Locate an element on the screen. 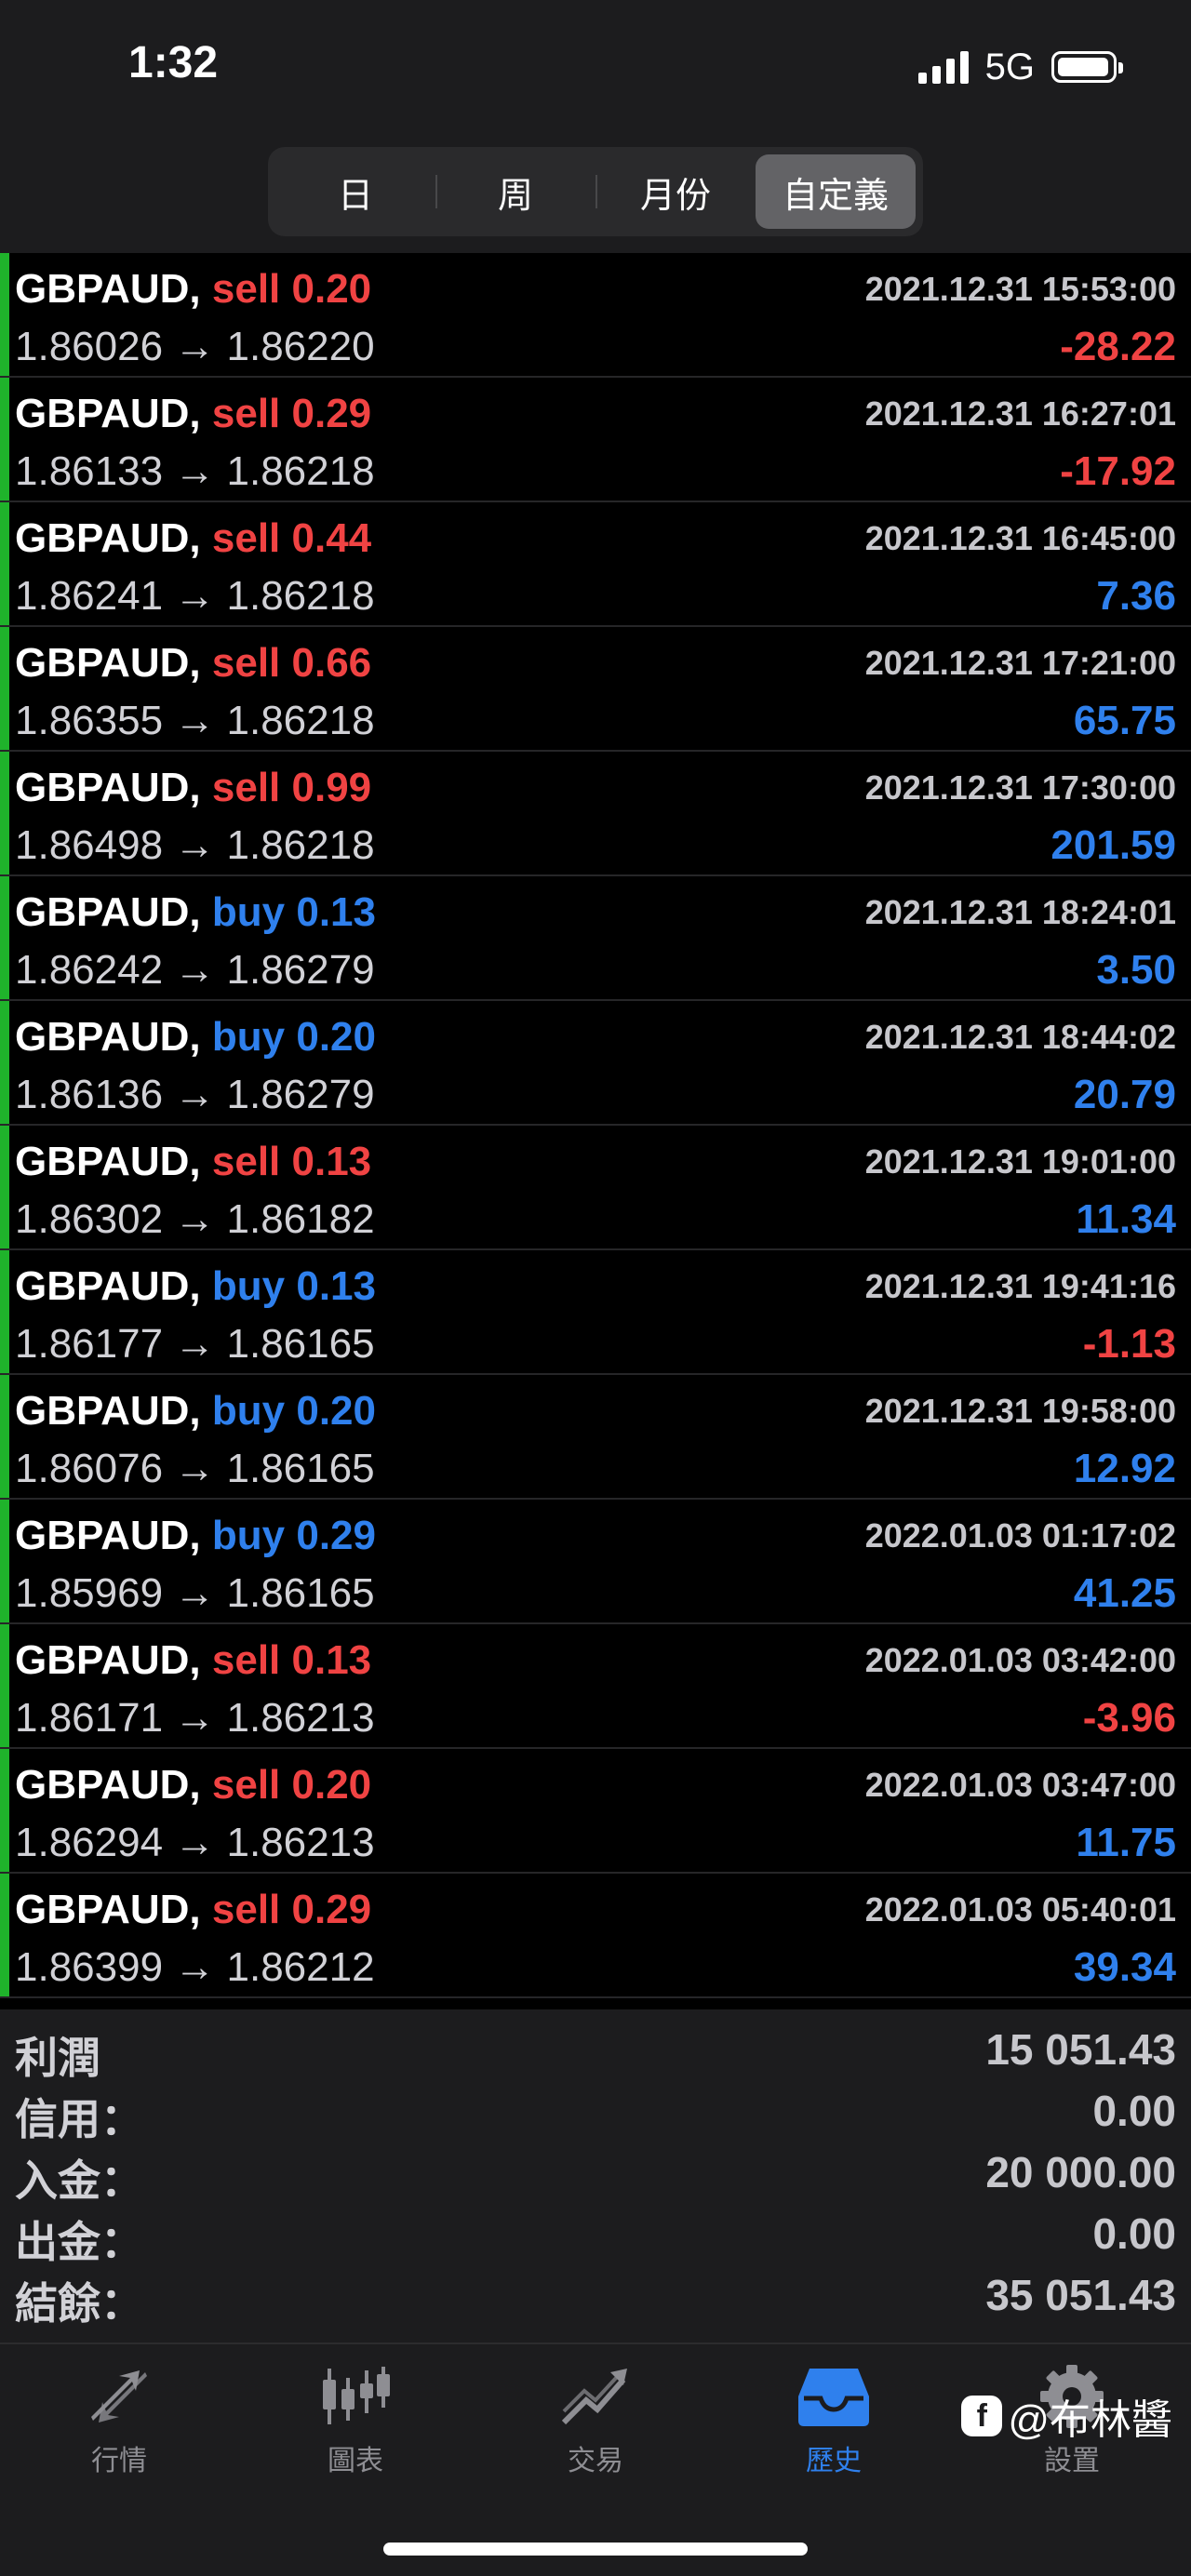 The width and height of the screenshot is (1191, 2576). summary-value: 15 051.43 is located at coordinates (1080, 2049).